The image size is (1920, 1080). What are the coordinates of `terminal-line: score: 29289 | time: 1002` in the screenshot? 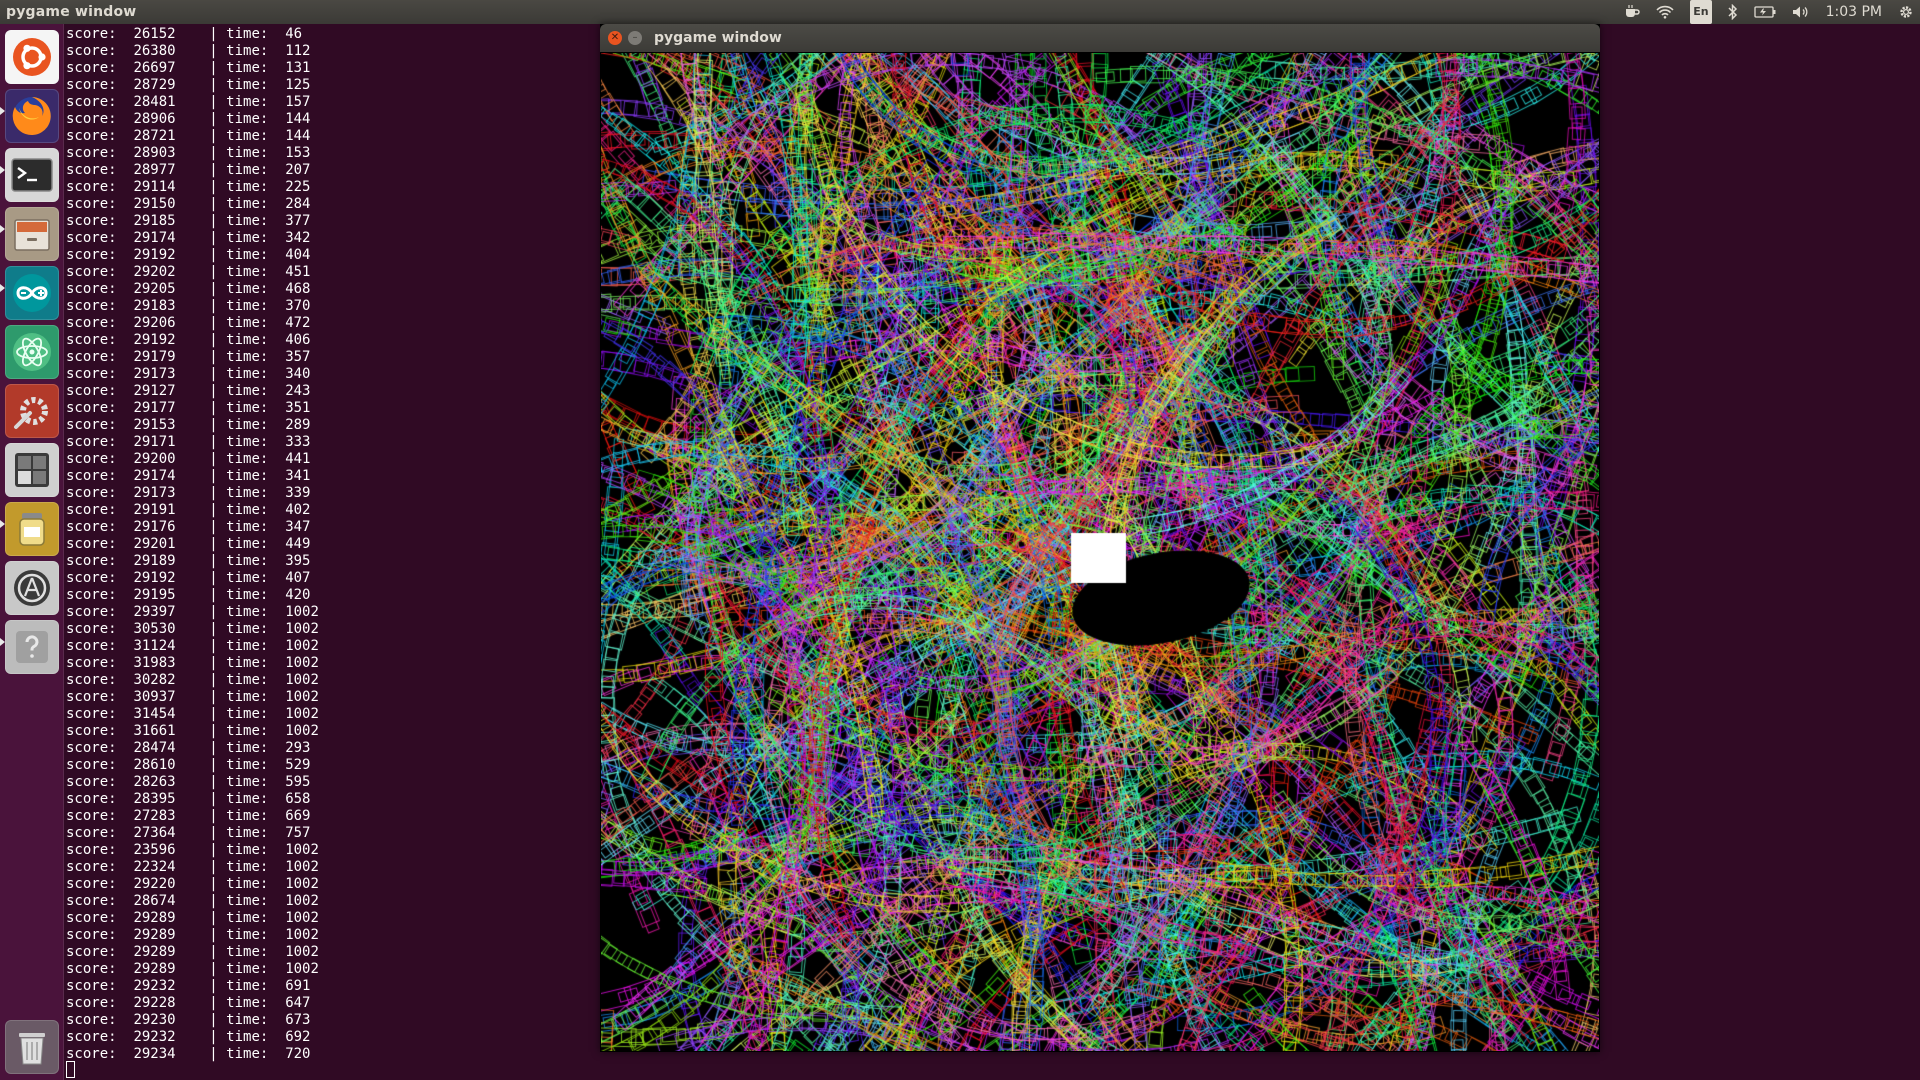 It's located at (192, 935).